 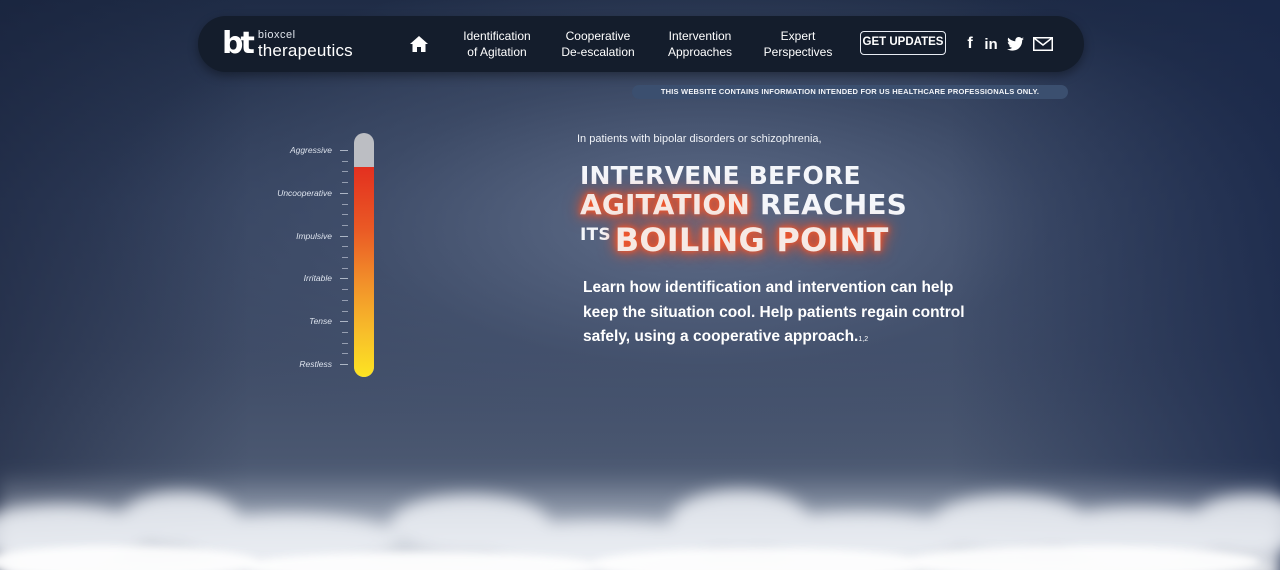 I want to click on level-label-restless: Restless, so click(x=315, y=364).